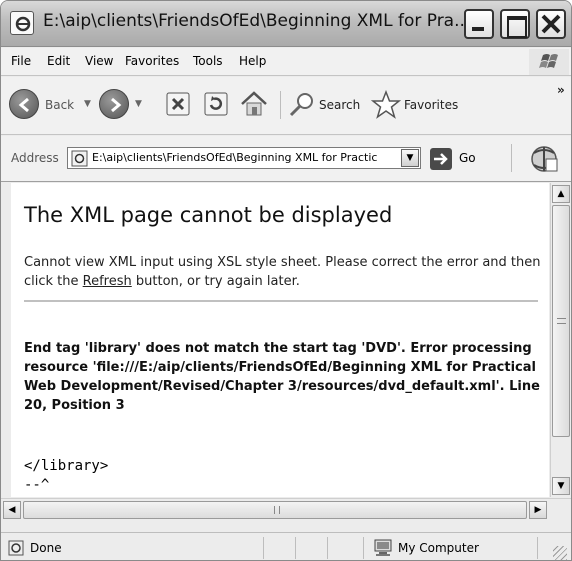 The image size is (572, 561). I want to click on address-label: Address, so click(35, 158).